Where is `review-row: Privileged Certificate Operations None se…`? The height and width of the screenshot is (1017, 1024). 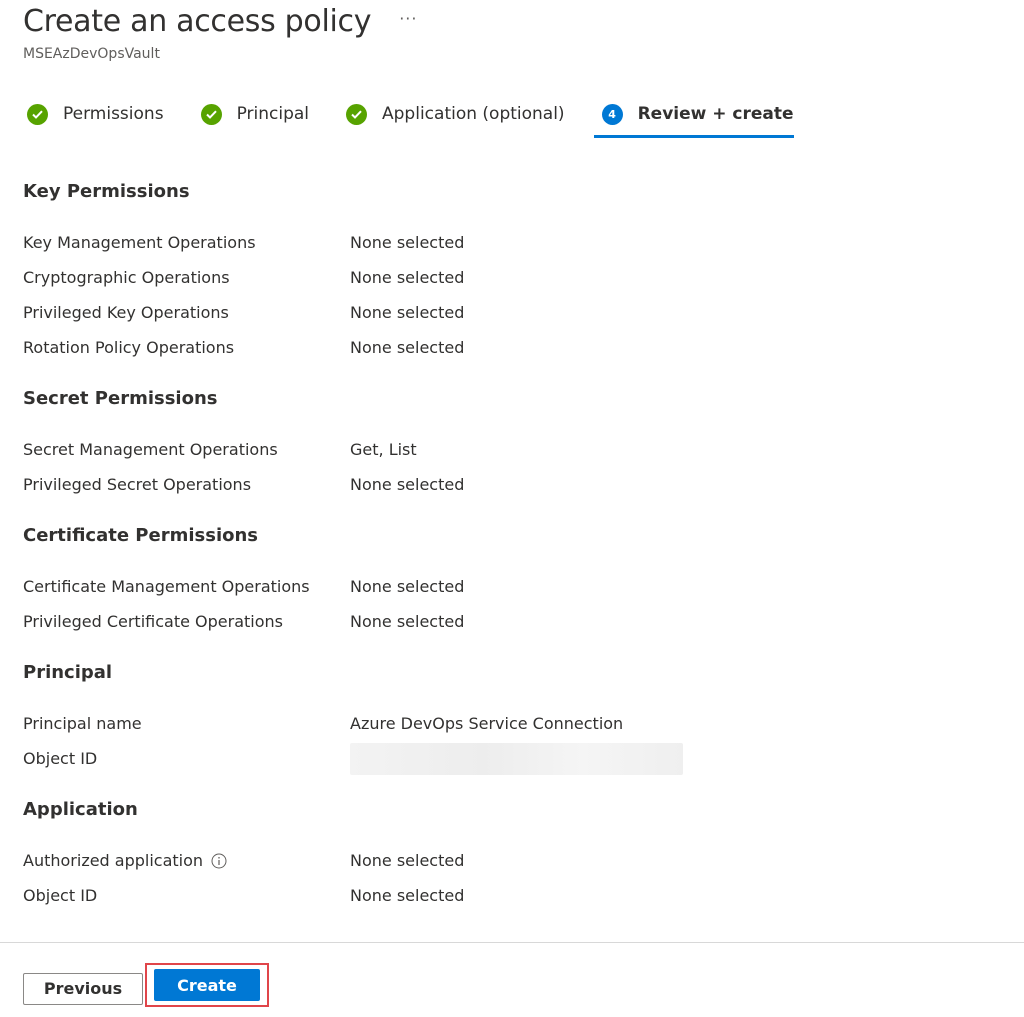 review-row: Privileged Certificate Operations None se… is located at coordinates (513, 621).